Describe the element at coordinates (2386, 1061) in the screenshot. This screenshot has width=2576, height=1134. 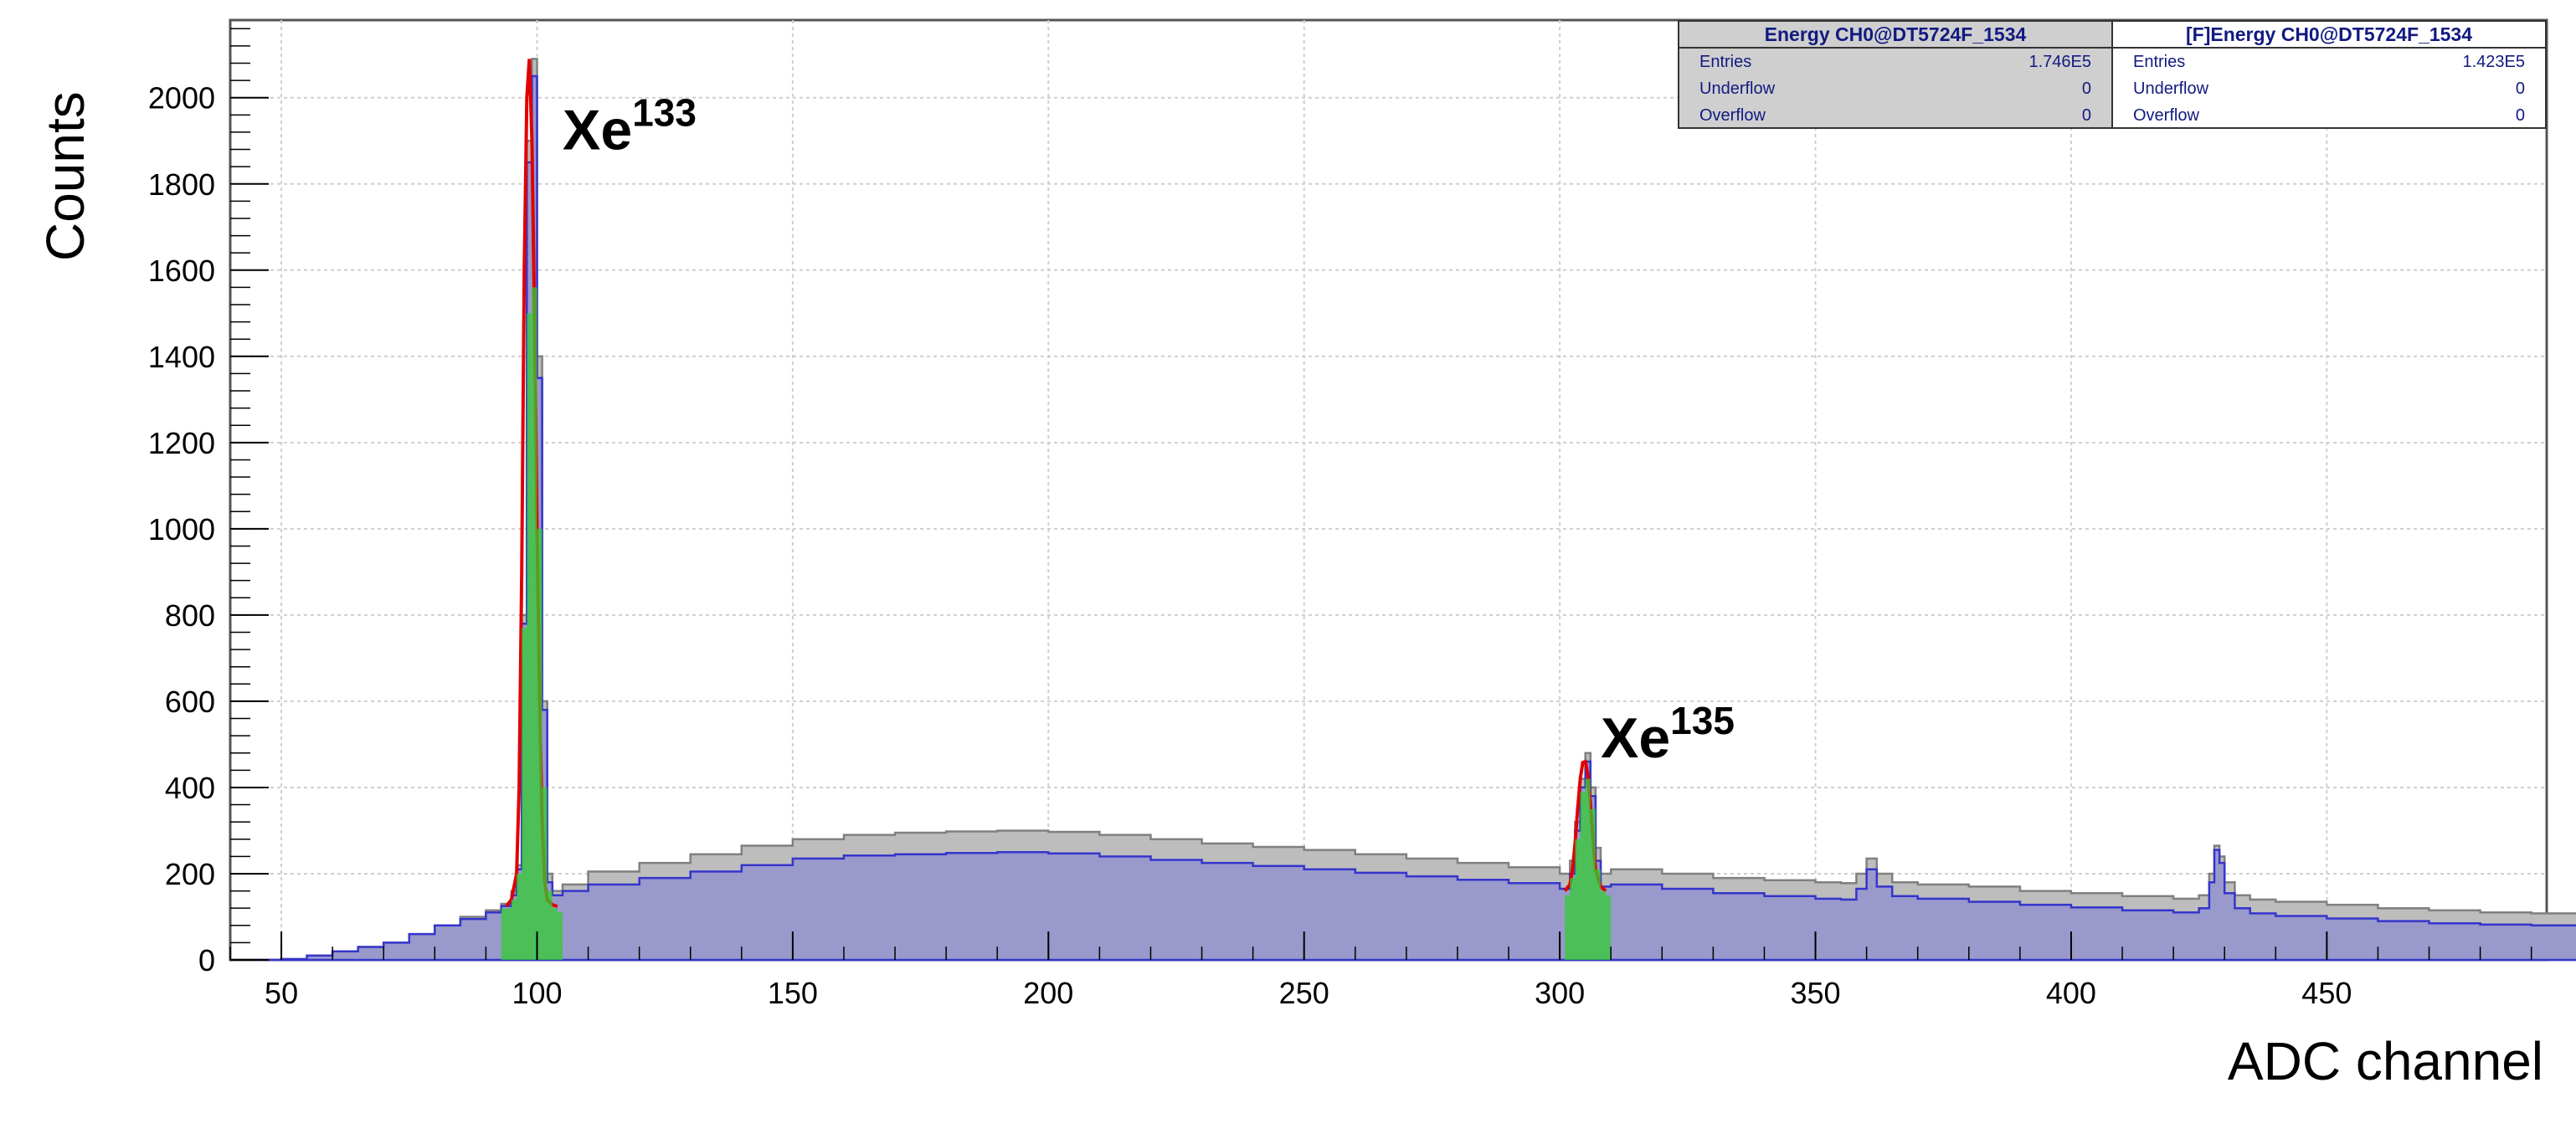
I see `x-axis-label: ADC channel` at that location.